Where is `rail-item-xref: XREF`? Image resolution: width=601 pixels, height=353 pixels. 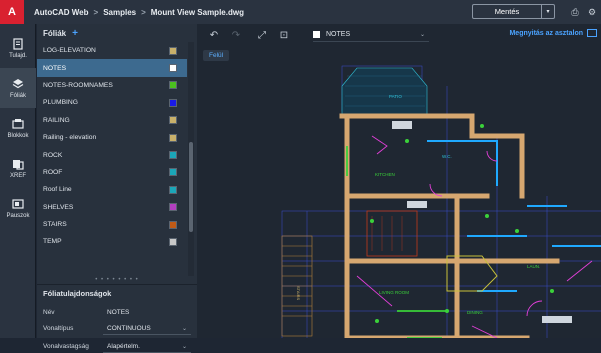
rail-item-xref: XREF is located at coordinates (18, 168).